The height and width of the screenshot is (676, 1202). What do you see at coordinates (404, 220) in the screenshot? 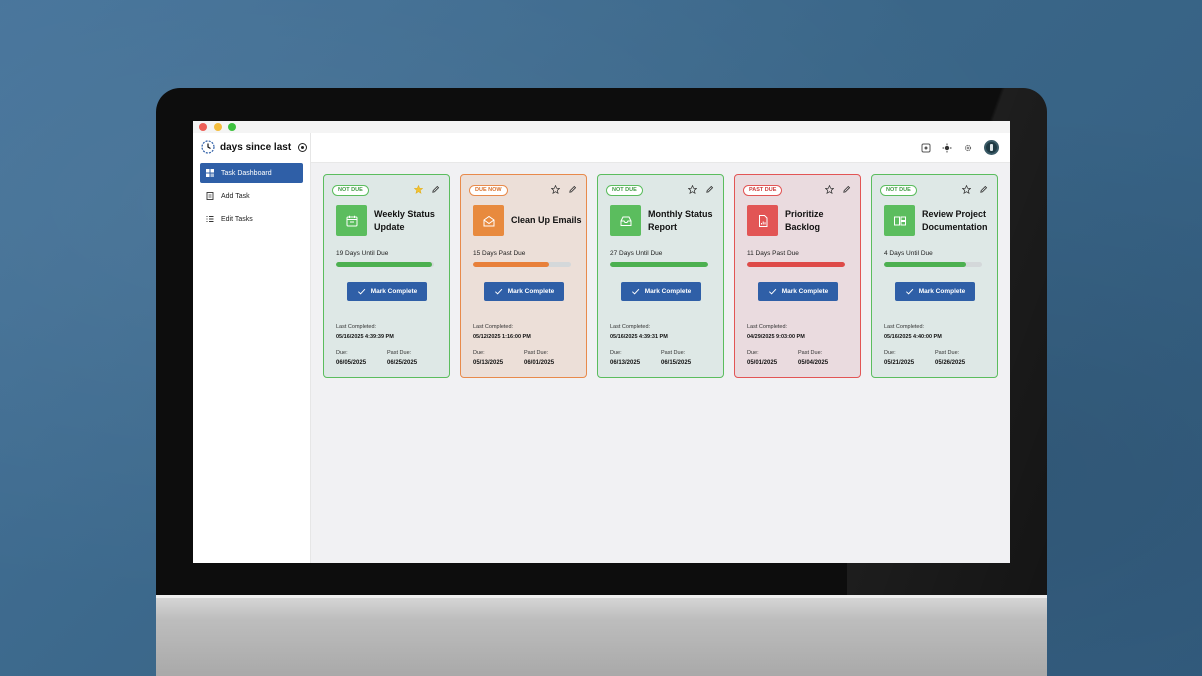
I see `task-title: Weekly Status Update` at bounding box center [404, 220].